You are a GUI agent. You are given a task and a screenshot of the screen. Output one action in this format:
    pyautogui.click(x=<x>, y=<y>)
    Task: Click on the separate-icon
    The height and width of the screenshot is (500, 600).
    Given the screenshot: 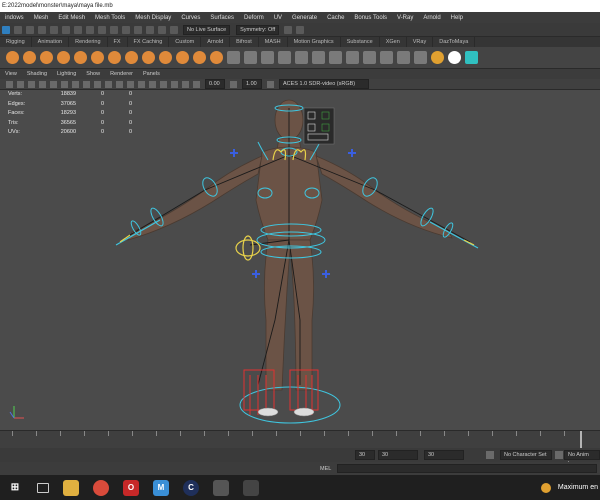 What is the action you would take?
    pyautogui.click(x=250, y=57)
    